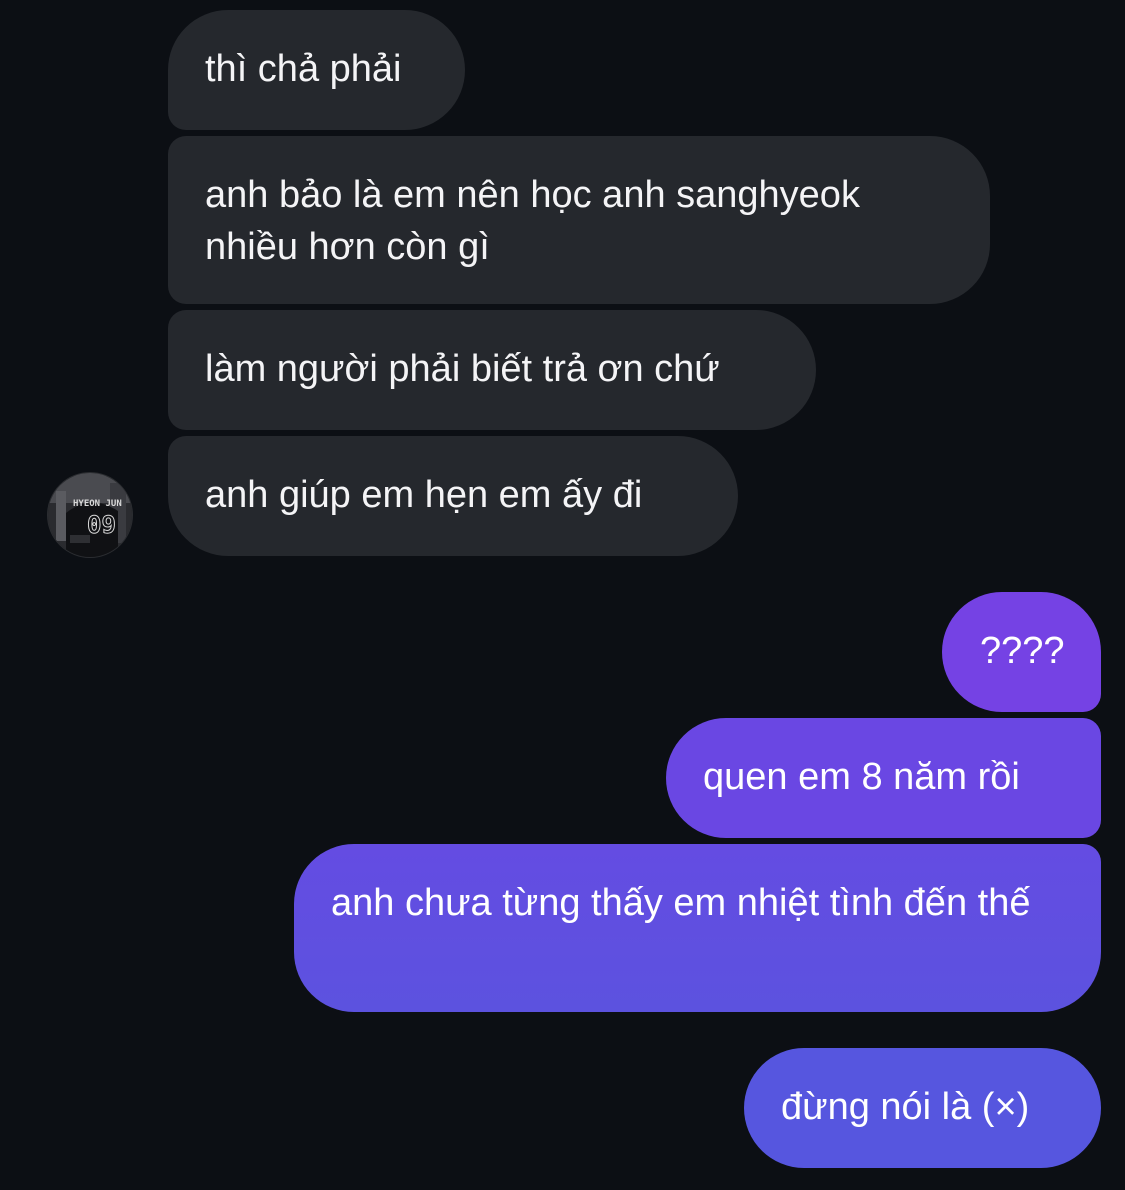  I want to click on message-text: ????, so click(1022, 651).